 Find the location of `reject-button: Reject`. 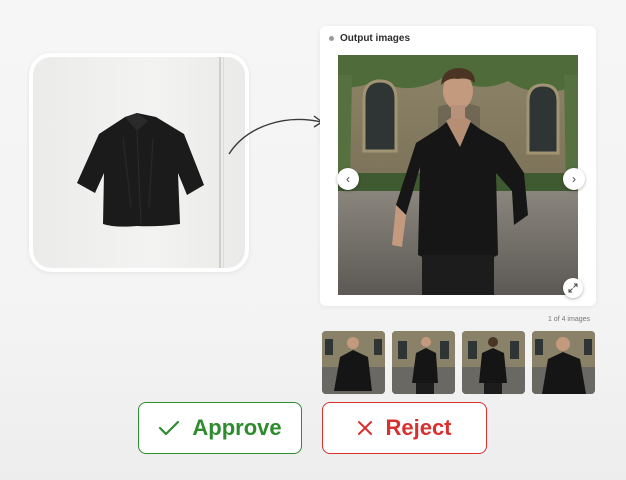

reject-button: Reject is located at coordinates (404, 428).